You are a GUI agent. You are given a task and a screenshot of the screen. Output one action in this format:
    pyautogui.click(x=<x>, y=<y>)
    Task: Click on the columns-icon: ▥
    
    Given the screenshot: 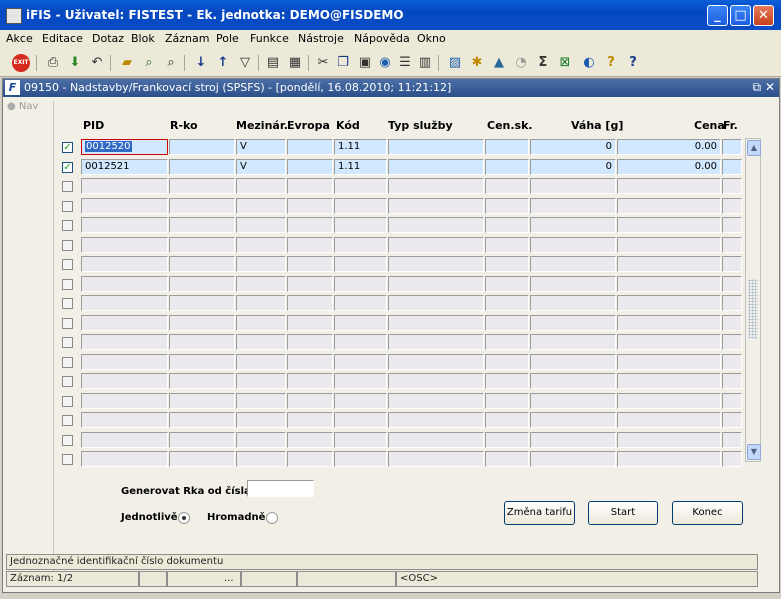 What is the action you would take?
    pyautogui.click(x=425, y=63)
    